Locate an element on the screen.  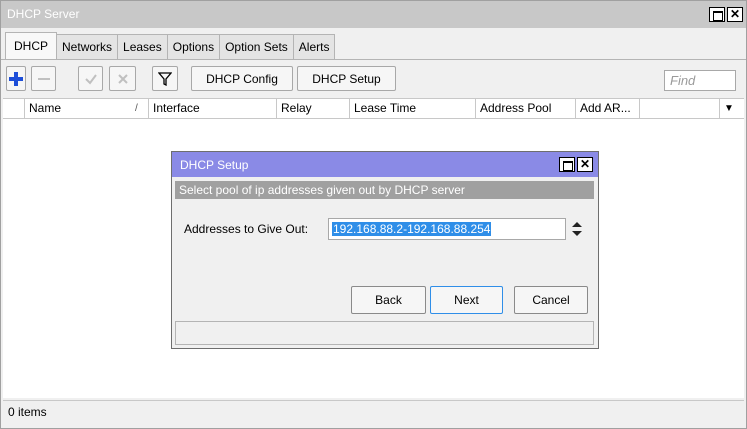
remove-button is located at coordinates (43, 78).